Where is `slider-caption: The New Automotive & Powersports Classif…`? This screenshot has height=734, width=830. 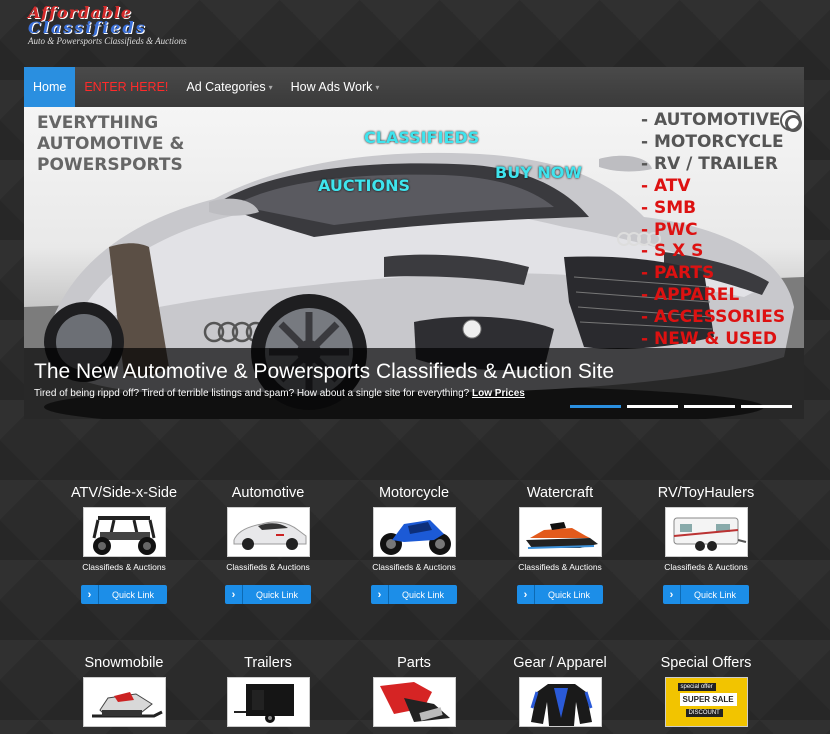 slider-caption: The New Automotive & Powersports Classif… is located at coordinates (414, 383).